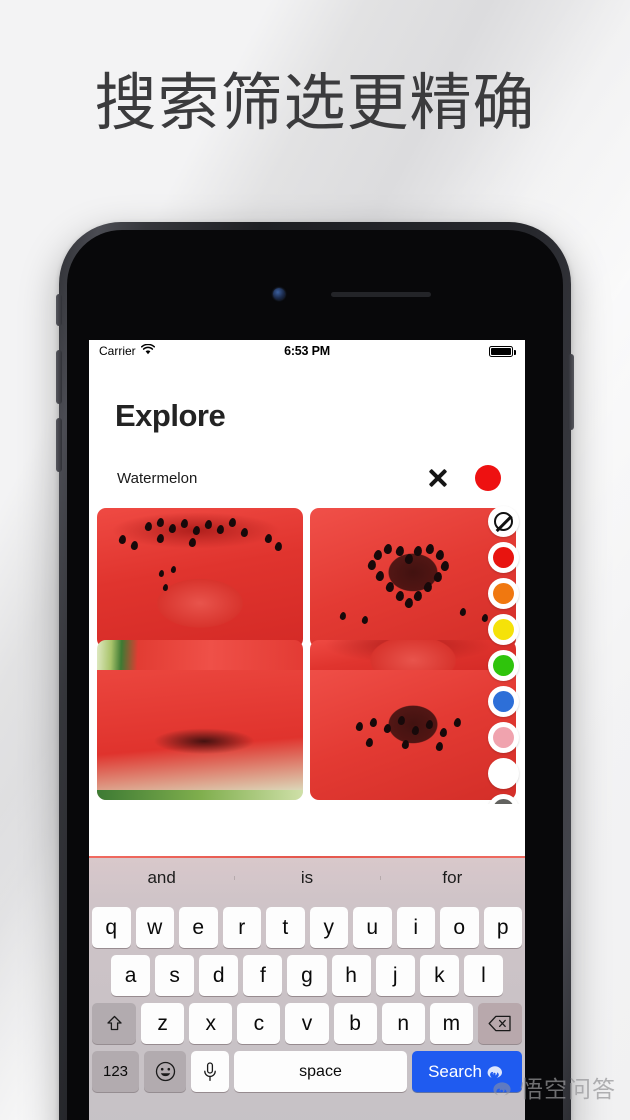  I want to click on explore-heading: Explore, so click(170, 415).